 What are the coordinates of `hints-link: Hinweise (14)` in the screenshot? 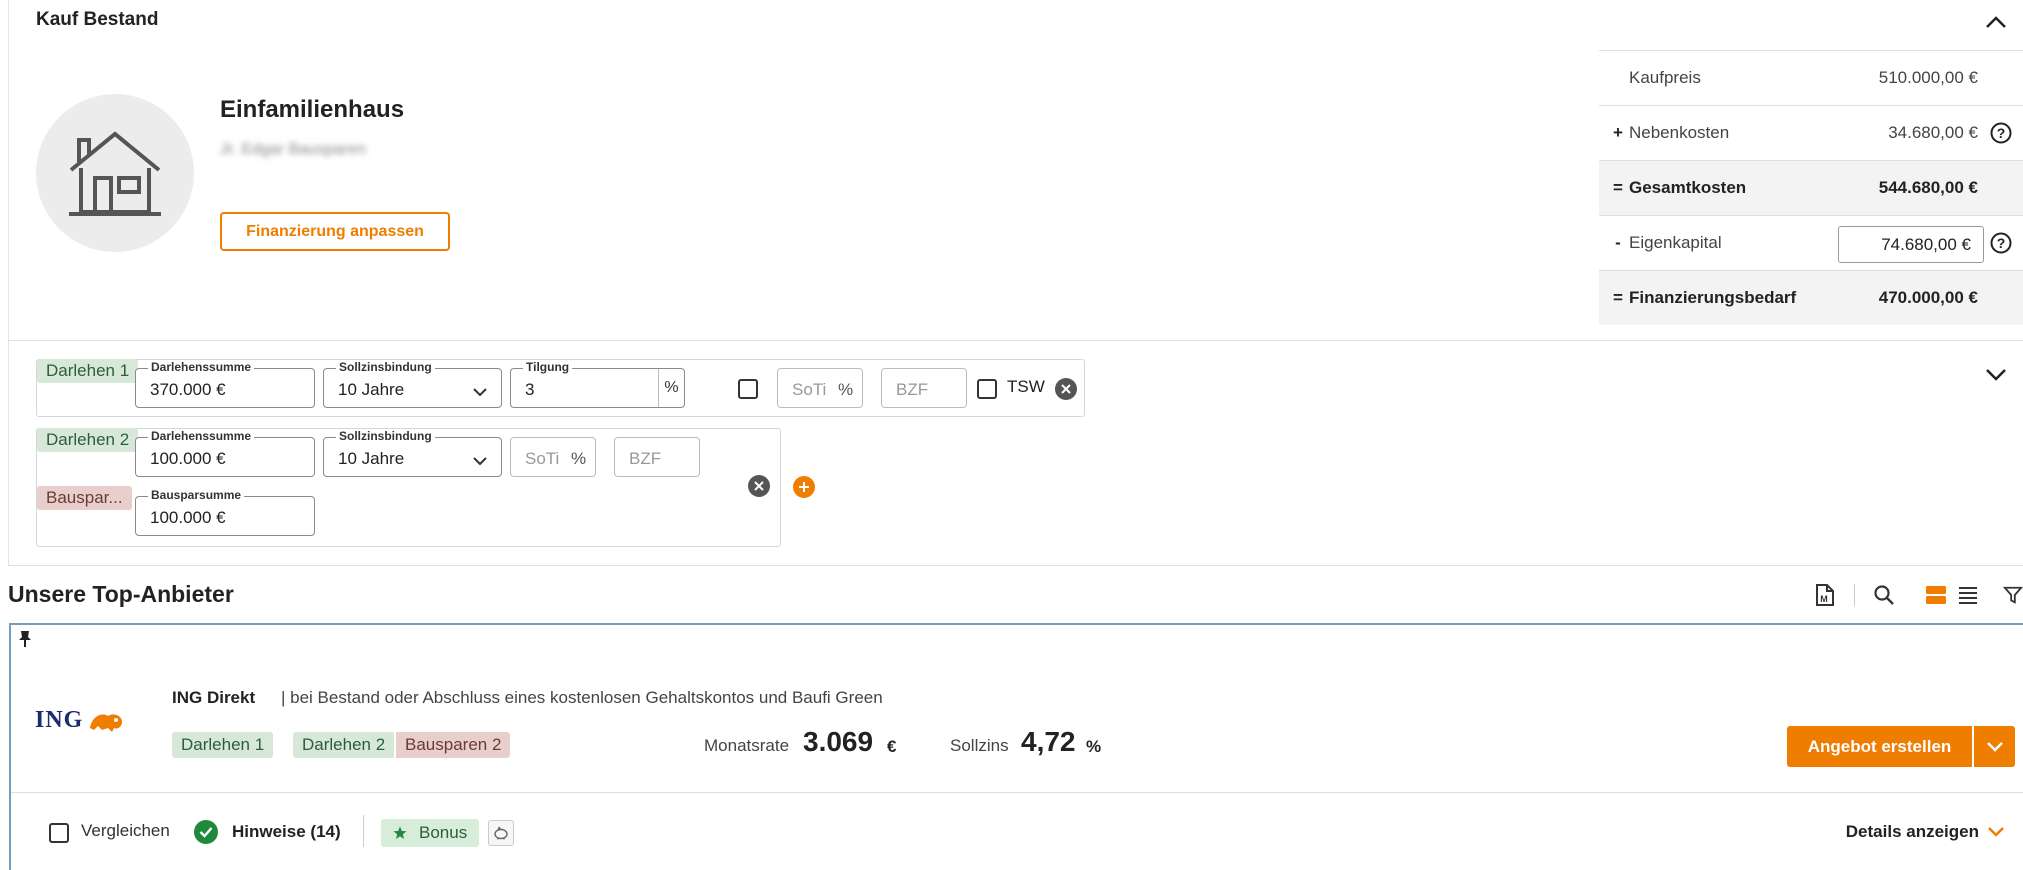 It's located at (286, 832).